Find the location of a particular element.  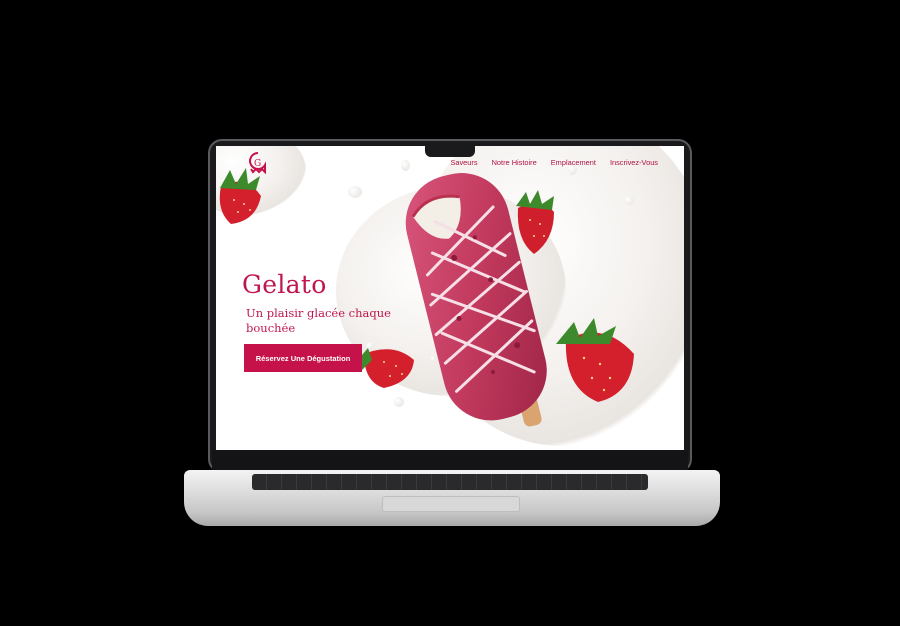

nav-item-emplacement: Emplacement is located at coordinates (573, 162).